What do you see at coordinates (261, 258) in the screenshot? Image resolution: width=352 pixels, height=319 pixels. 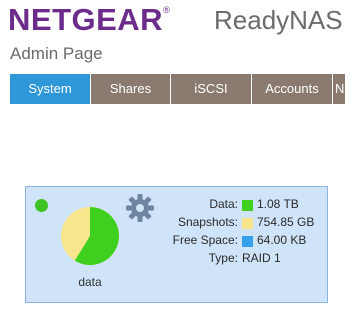 I see `stat-value-type: RAID 1` at bounding box center [261, 258].